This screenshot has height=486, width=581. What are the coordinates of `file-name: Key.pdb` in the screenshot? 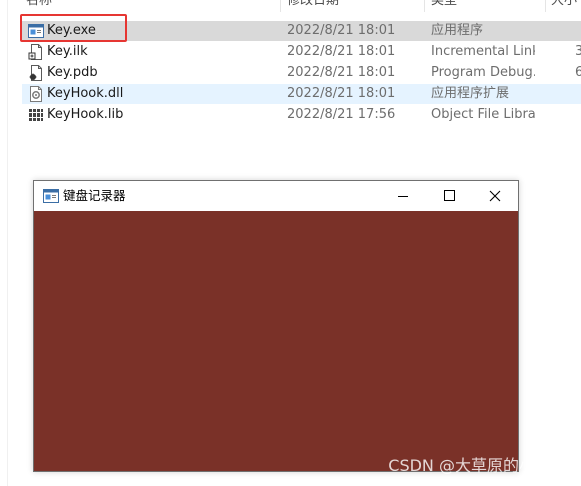 It's located at (72, 72).